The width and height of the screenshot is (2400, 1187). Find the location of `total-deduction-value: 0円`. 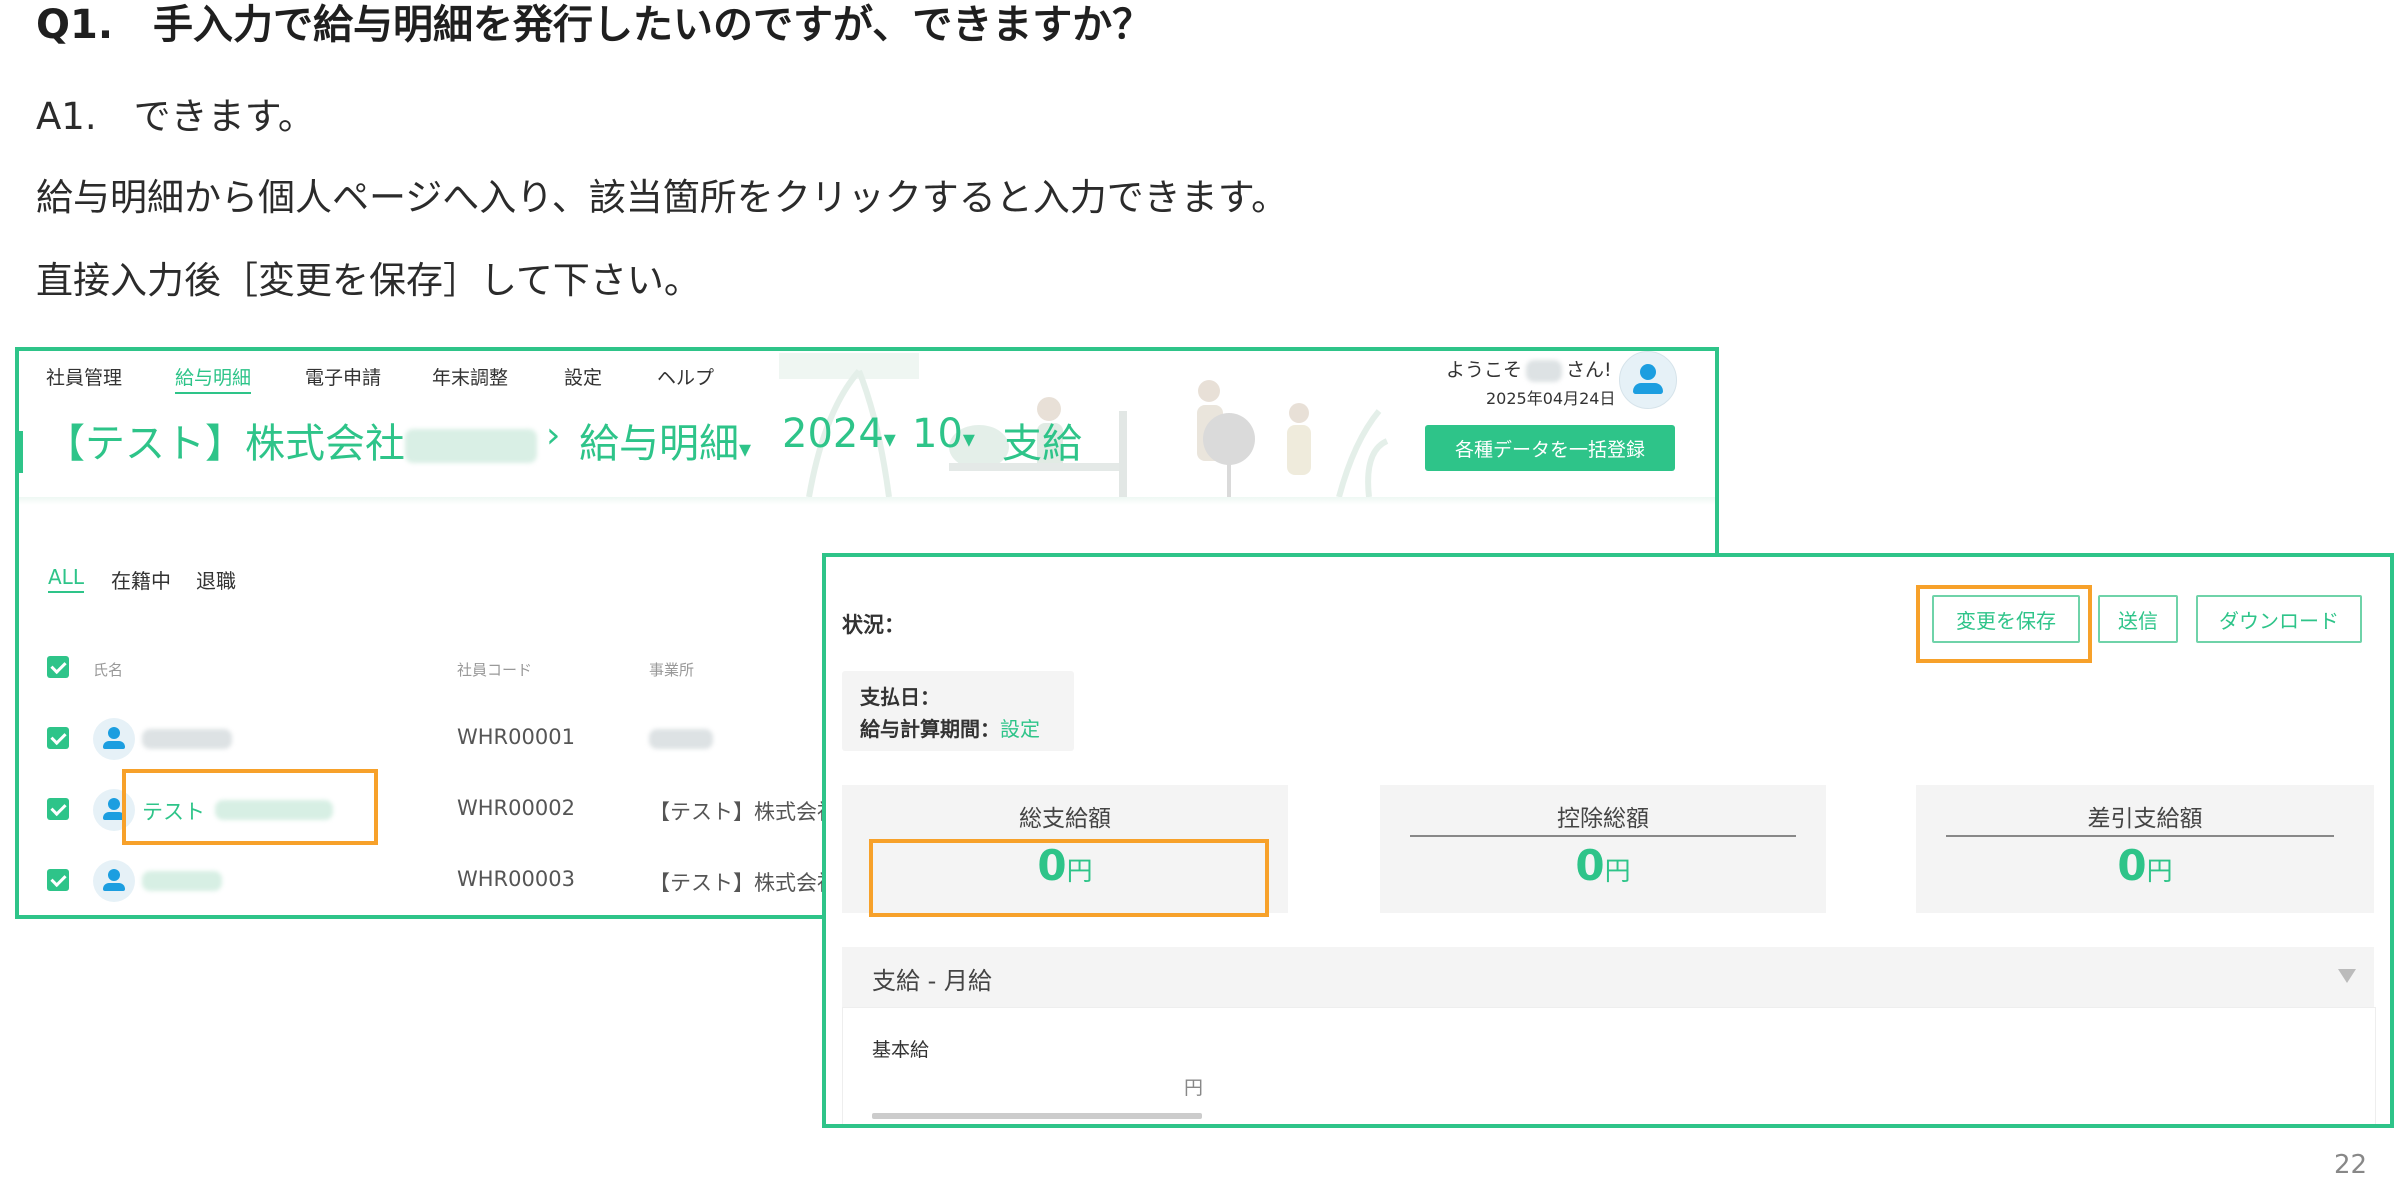

total-deduction-value: 0円 is located at coordinates (1603, 865).